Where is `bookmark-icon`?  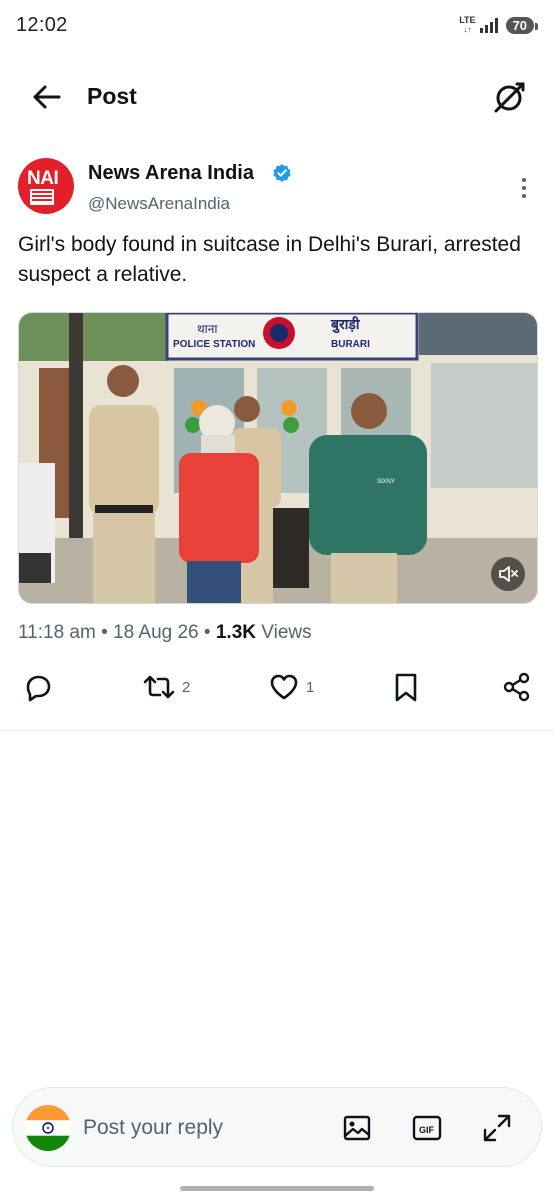 bookmark-icon is located at coordinates (406, 687).